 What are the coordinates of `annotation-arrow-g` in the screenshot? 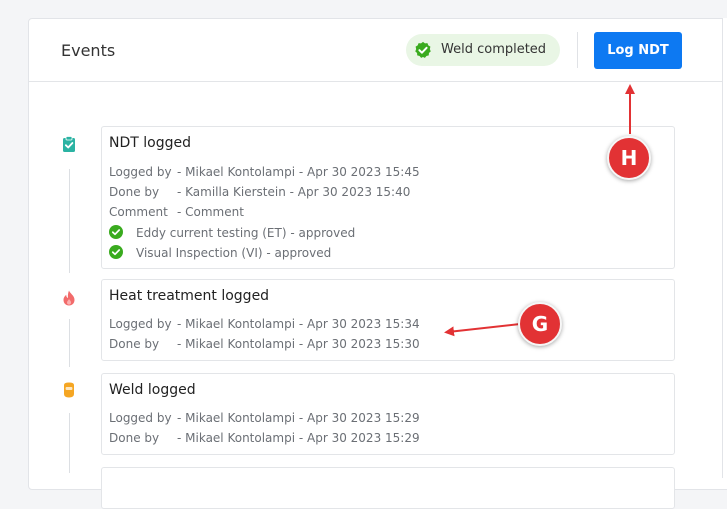 It's located at (482, 330).